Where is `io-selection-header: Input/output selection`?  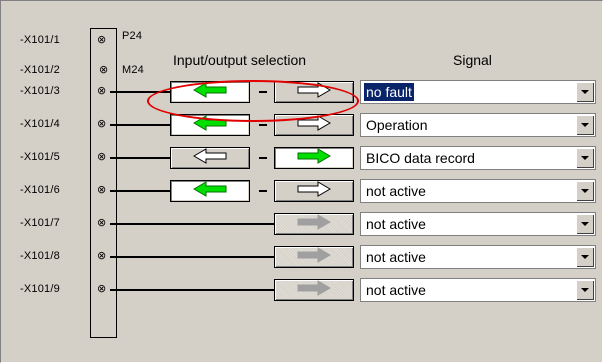
io-selection-header: Input/output selection is located at coordinates (240, 60).